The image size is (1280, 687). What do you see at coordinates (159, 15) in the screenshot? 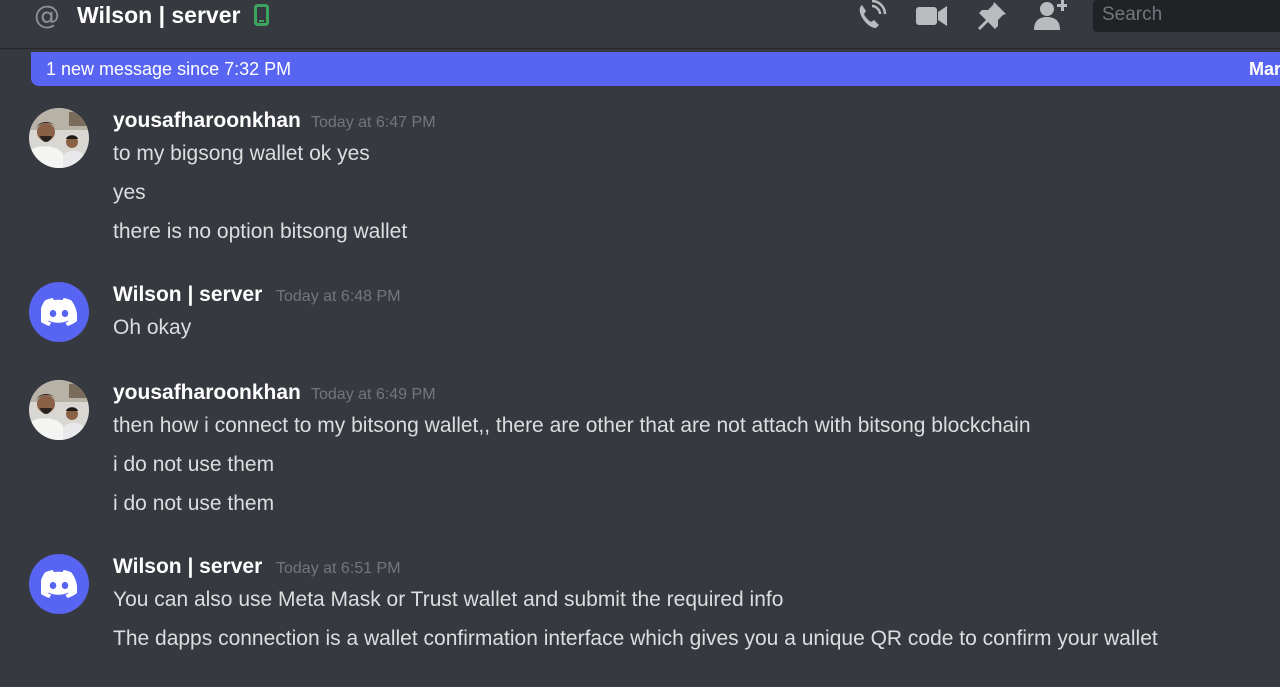
I see `channel-title: Wilson | server` at bounding box center [159, 15].